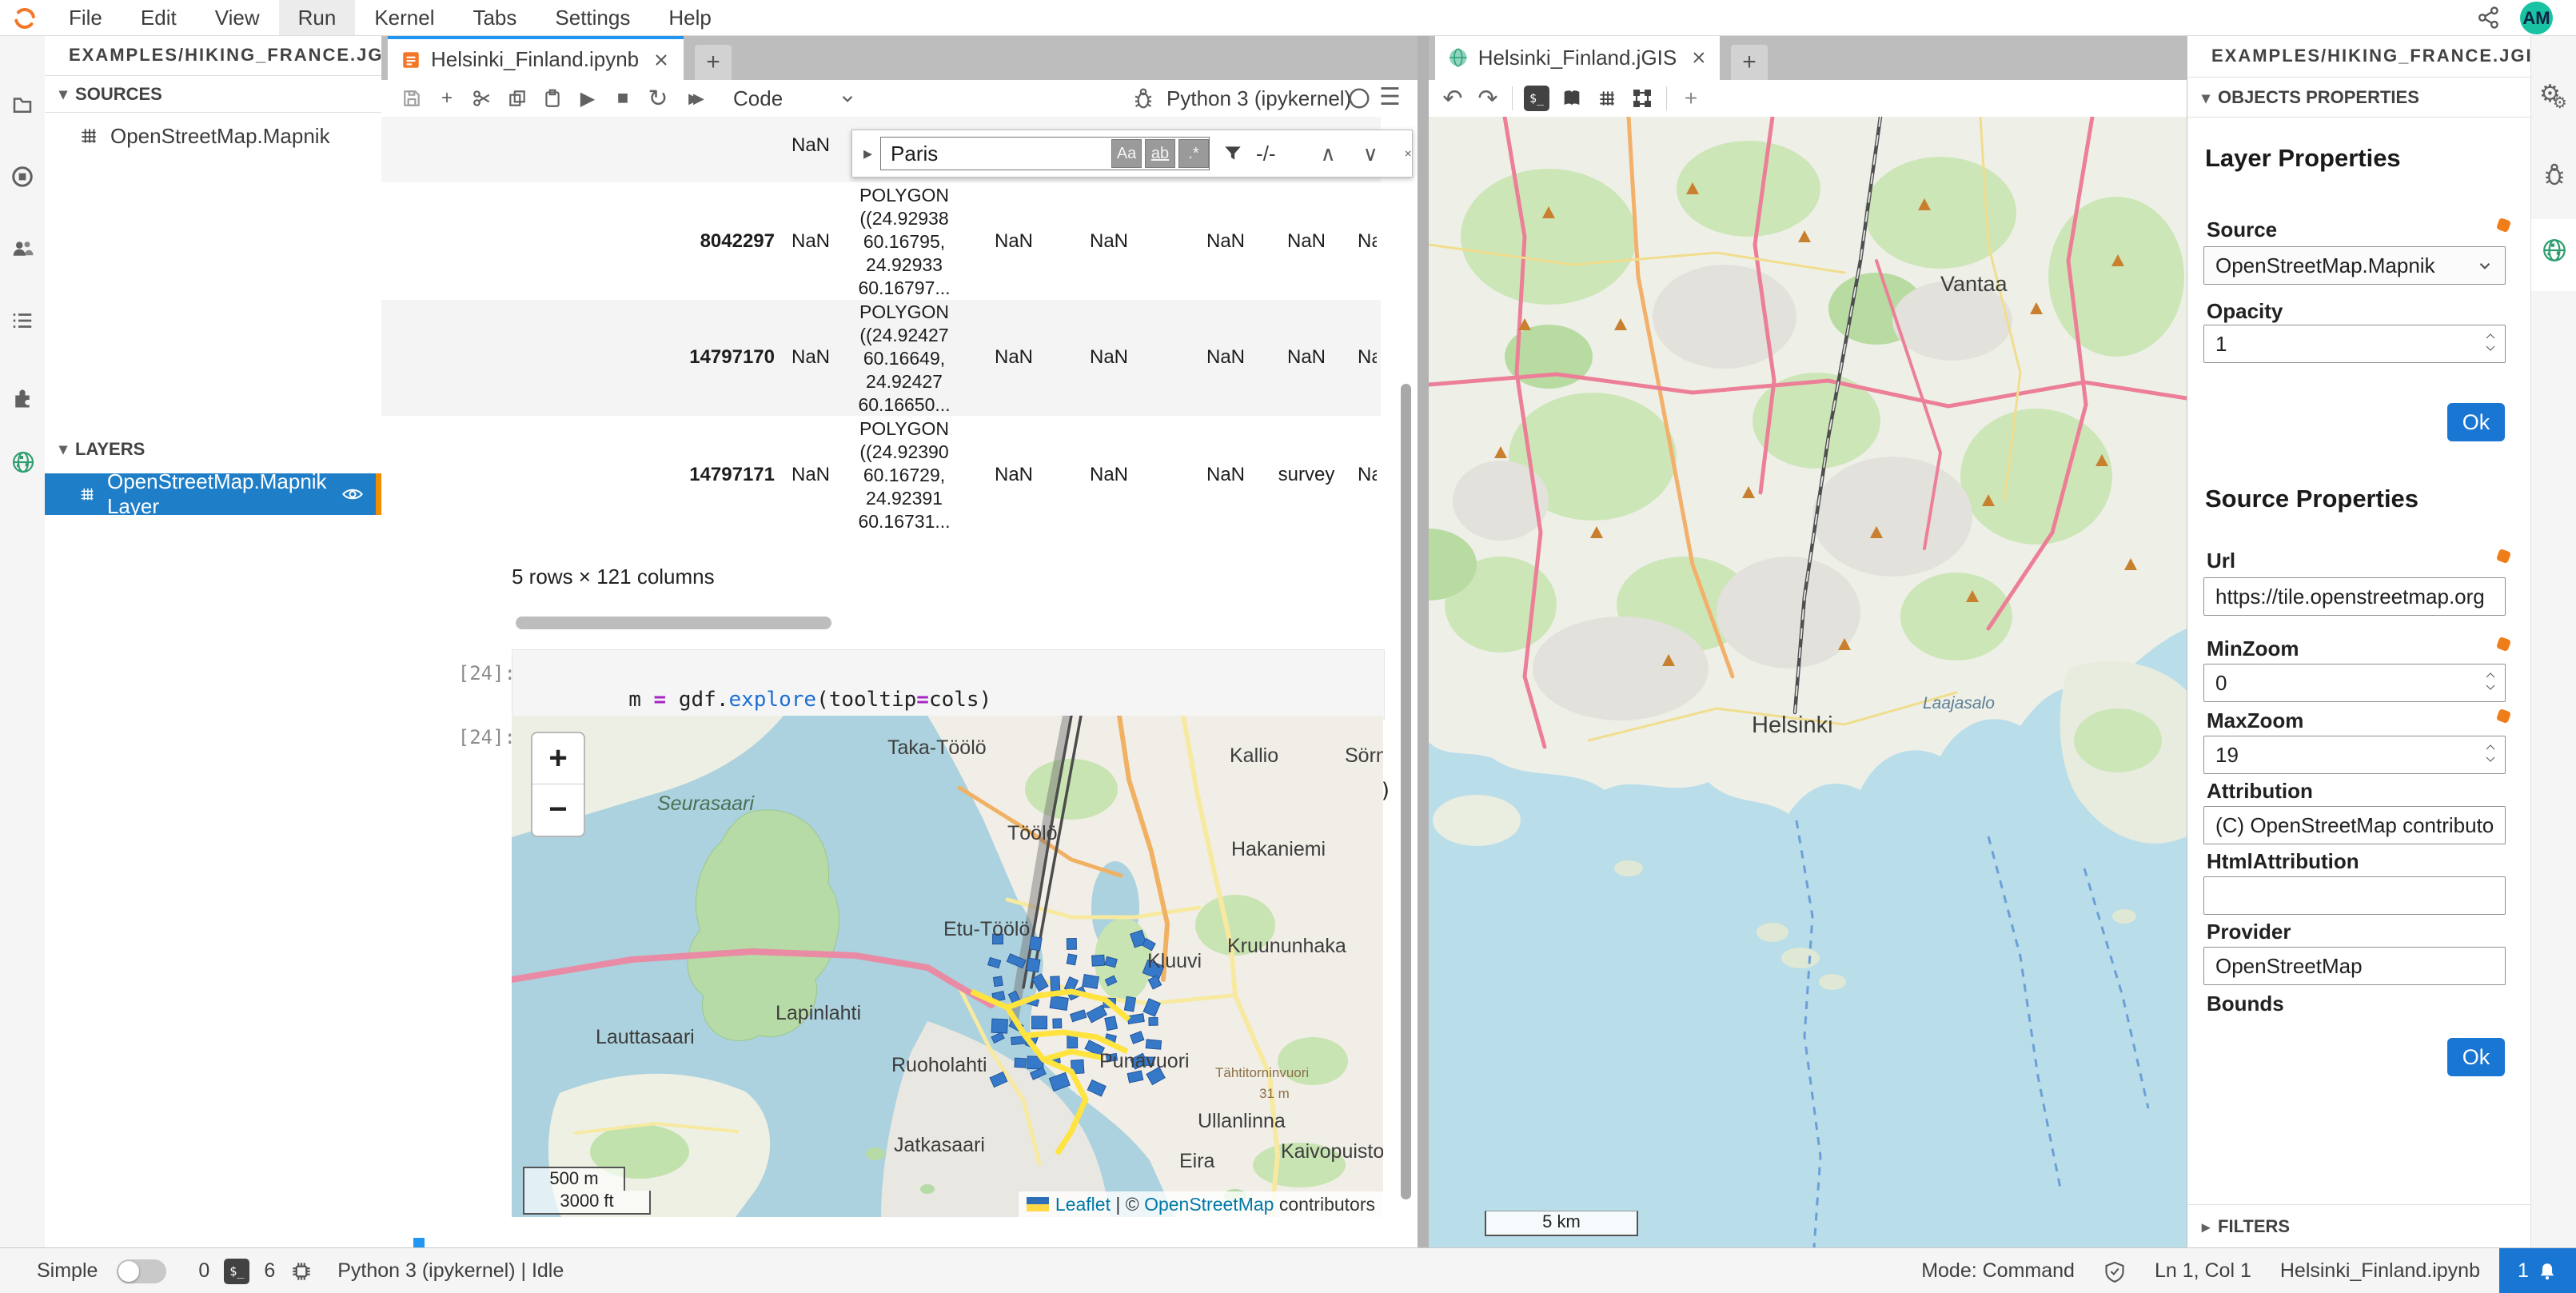  What do you see at coordinates (673, 623) in the screenshot?
I see `horizontal-scrollbar` at bounding box center [673, 623].